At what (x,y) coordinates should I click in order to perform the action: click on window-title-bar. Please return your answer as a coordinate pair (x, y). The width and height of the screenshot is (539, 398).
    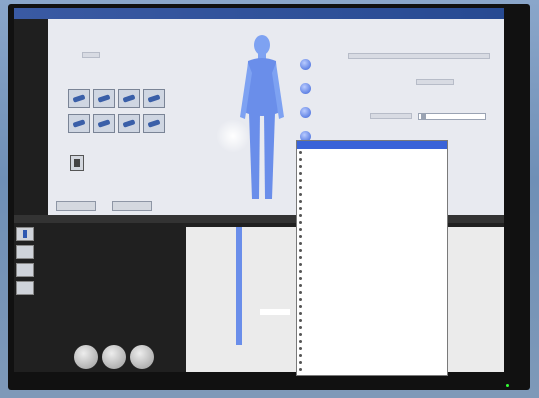
    Looking at the image, I should click on (259, 13).